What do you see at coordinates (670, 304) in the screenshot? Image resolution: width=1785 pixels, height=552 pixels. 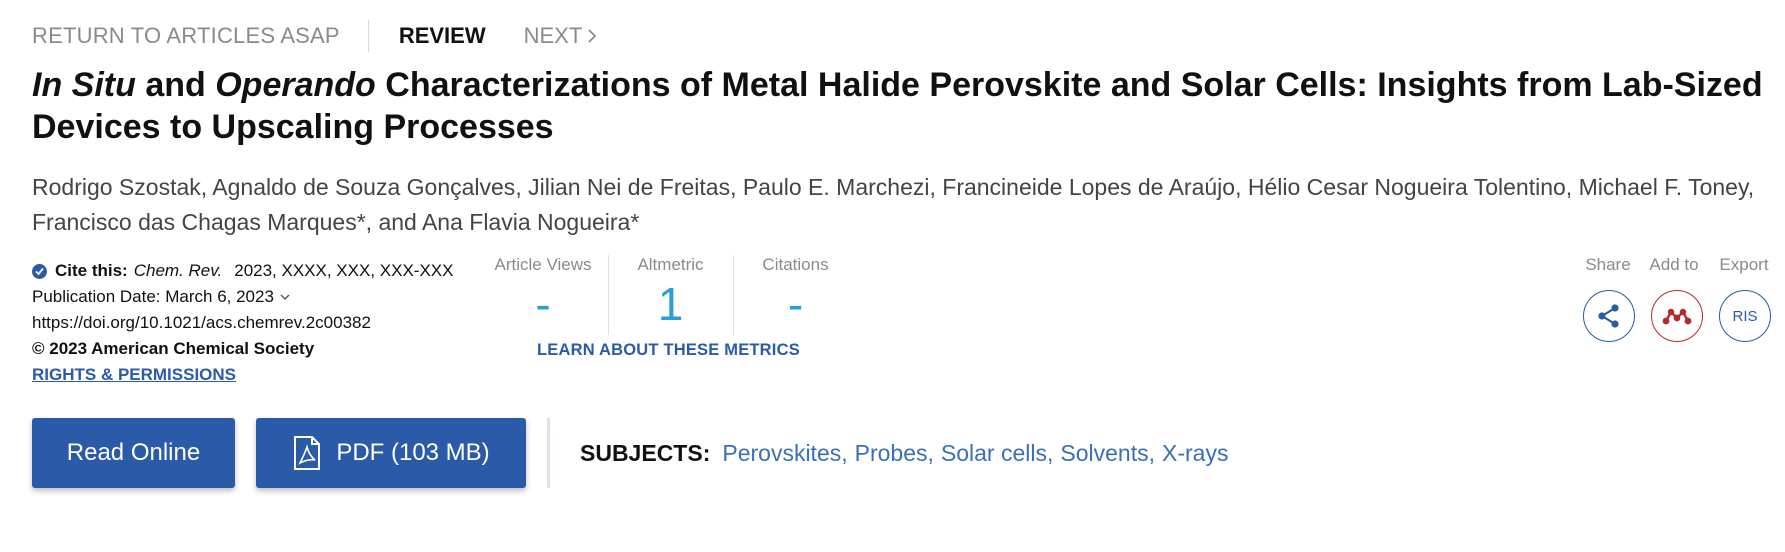 I see `altmetric-value: 1` at bounding box center [670, 304].